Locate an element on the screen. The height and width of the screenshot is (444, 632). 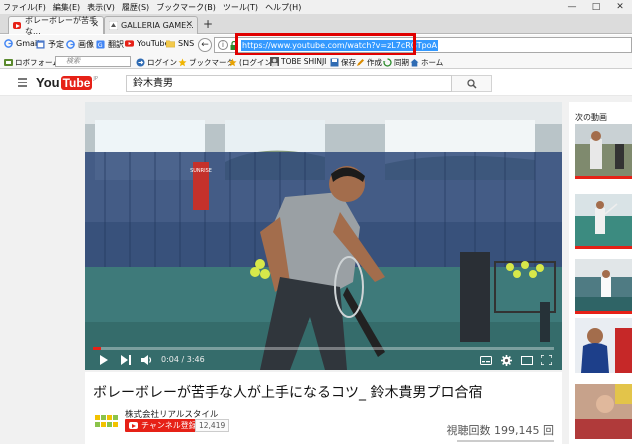
bookmark-star-icon is located at coordinates (182, 62).